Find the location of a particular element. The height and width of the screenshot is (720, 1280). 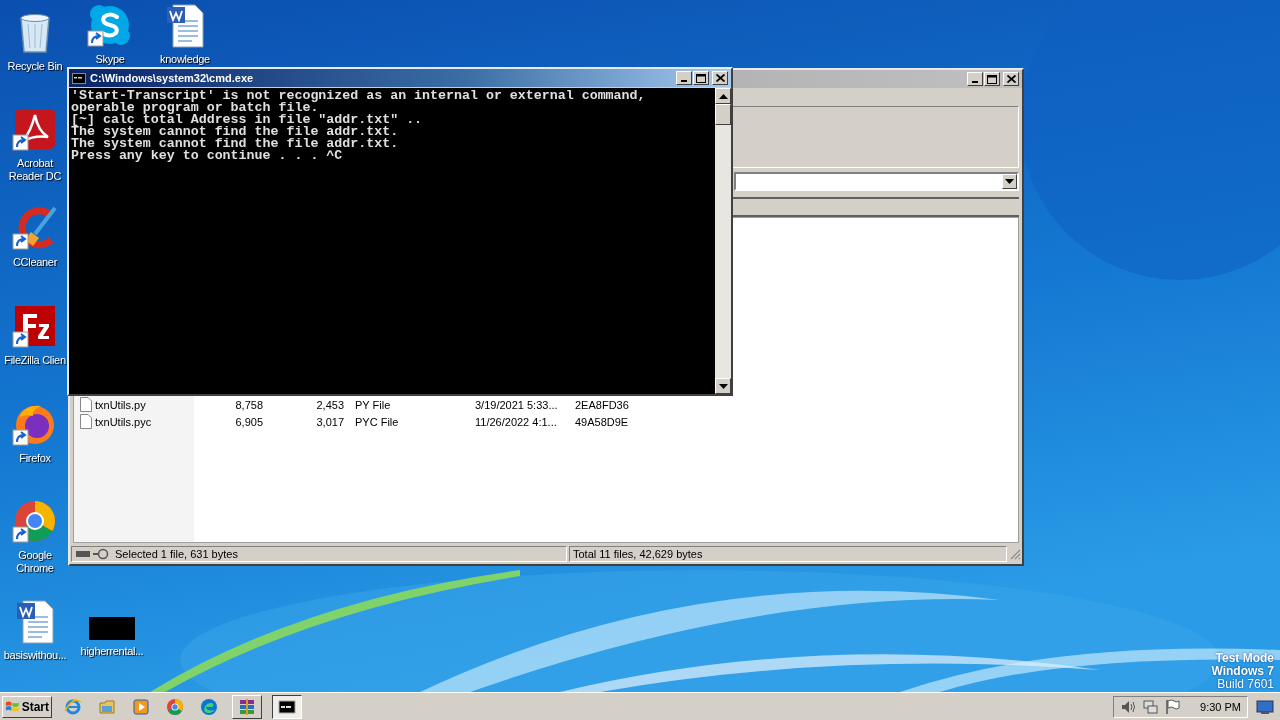

resize-grip-icon is located at coordinates (1015, 554).